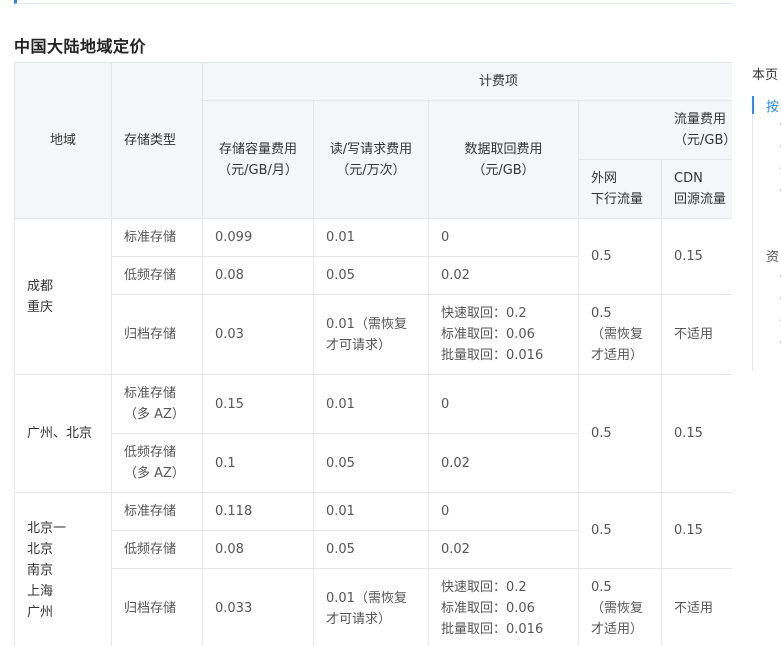 The image size is (781, 646). What do you see at coordinates (620, 189) in the screenshot?
I see `header-internet-out: 外网 下行流量` at bounding box center [620, 189].